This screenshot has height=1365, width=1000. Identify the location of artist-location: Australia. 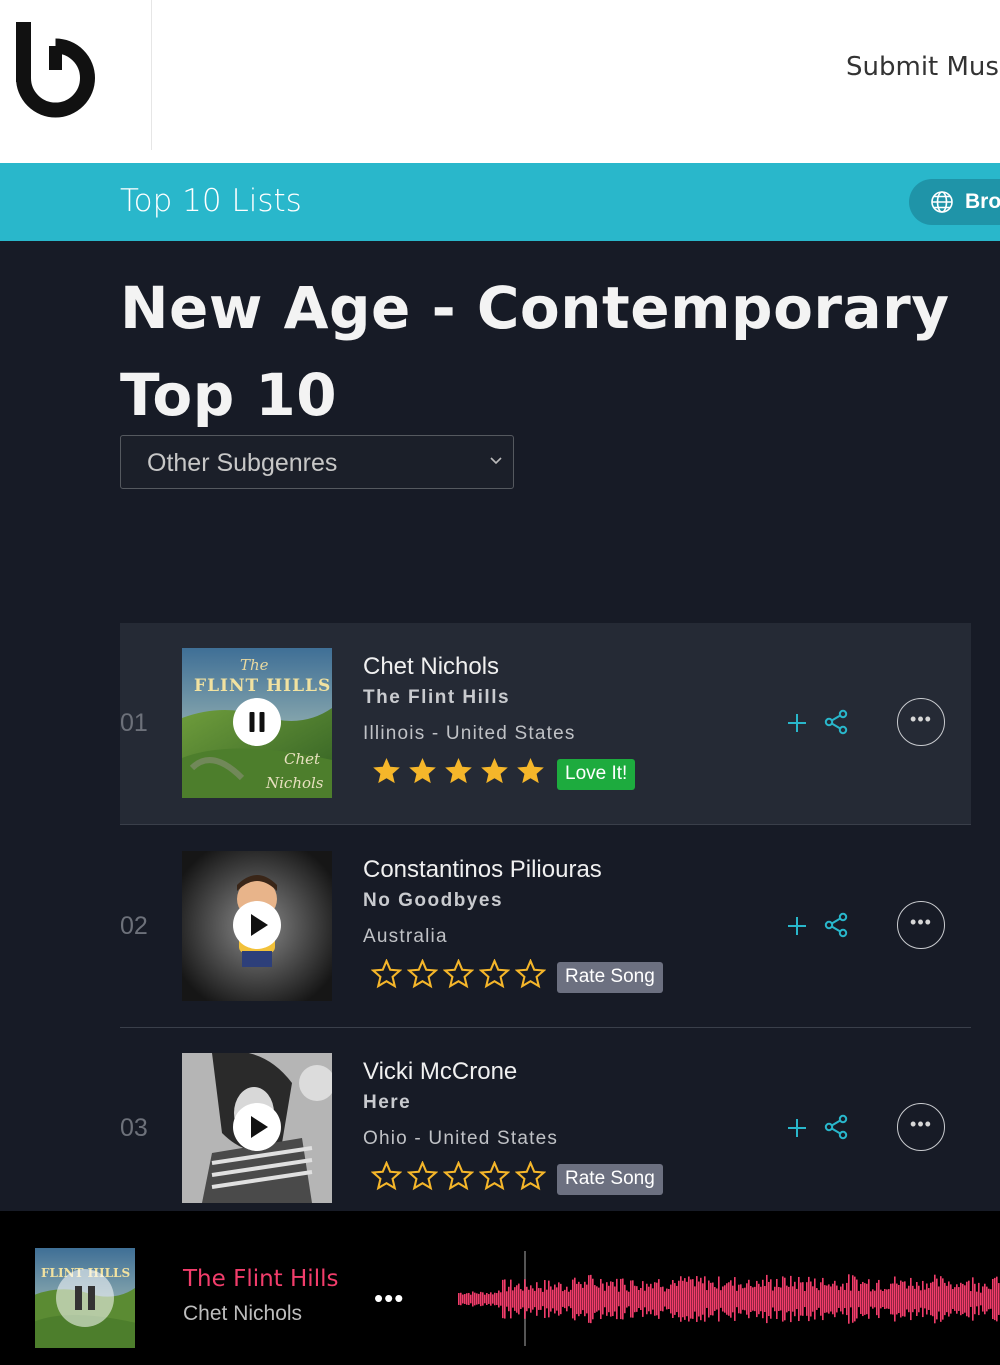
(405, 936).